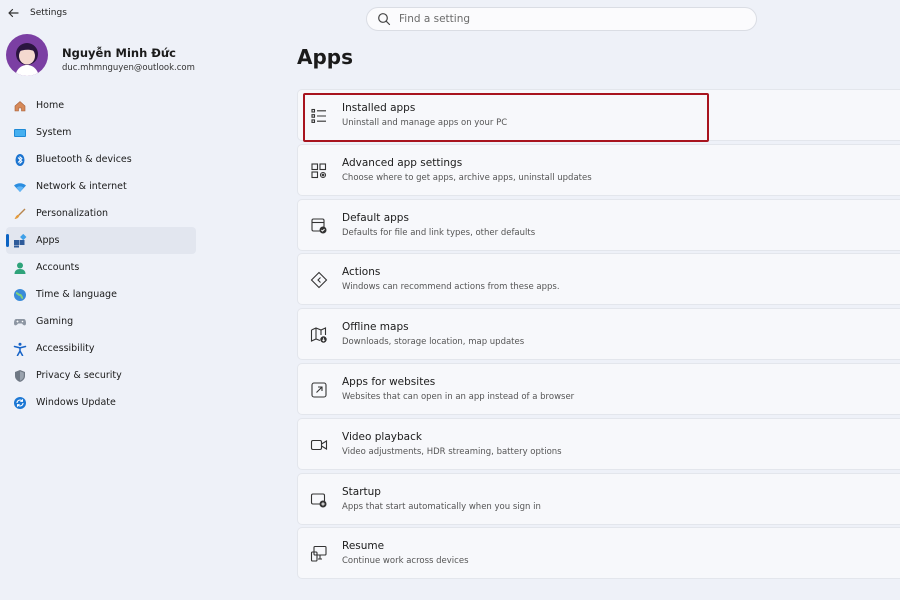 This screenshot has height=600, width=900. Describe the element at coordinates (20, 322) in the screenshot. I see `gamepad-icon` at that location.